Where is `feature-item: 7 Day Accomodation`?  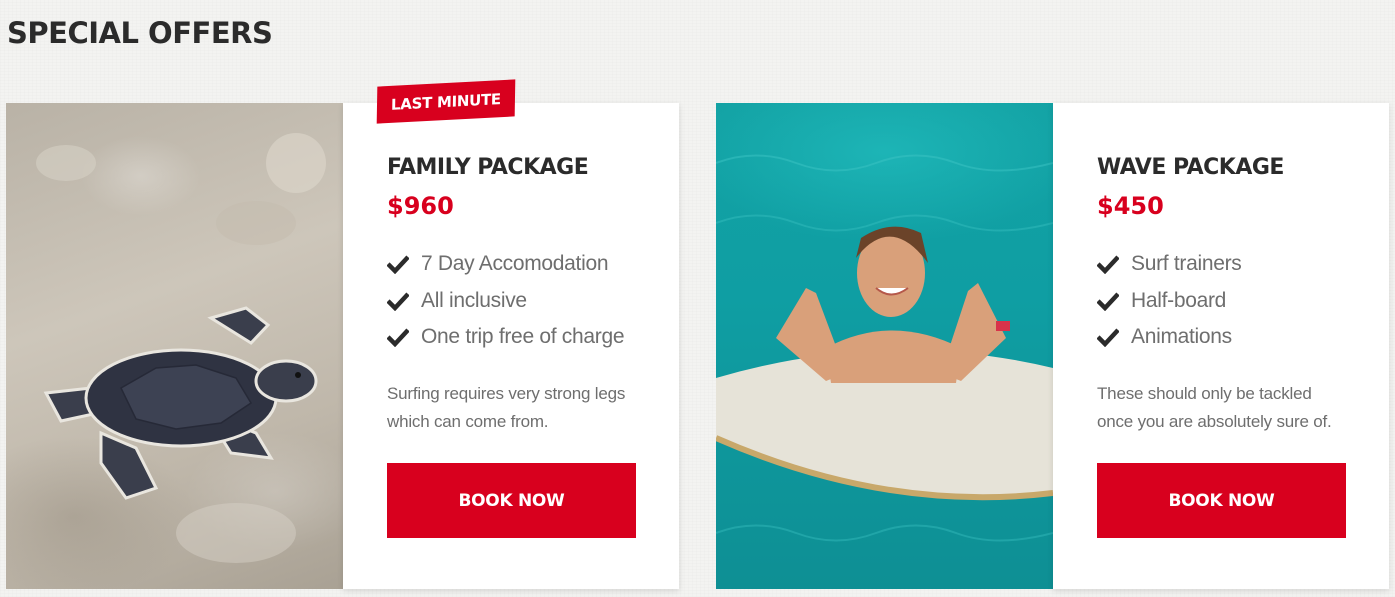
feature-item: 7 Day Accomodation is located at coordinates (511, 264).